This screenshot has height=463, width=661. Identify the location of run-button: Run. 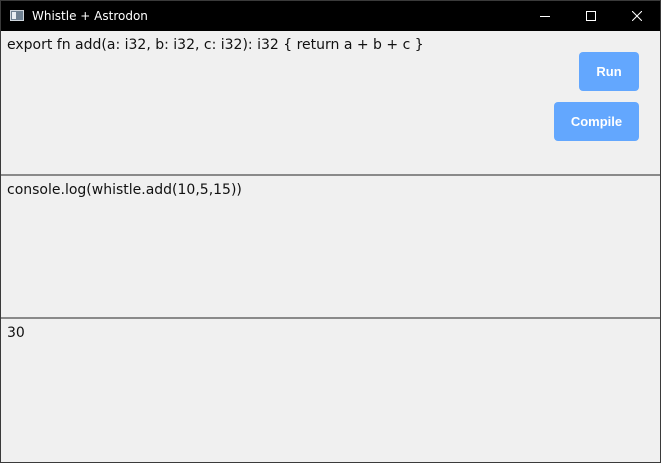
(609, 71).